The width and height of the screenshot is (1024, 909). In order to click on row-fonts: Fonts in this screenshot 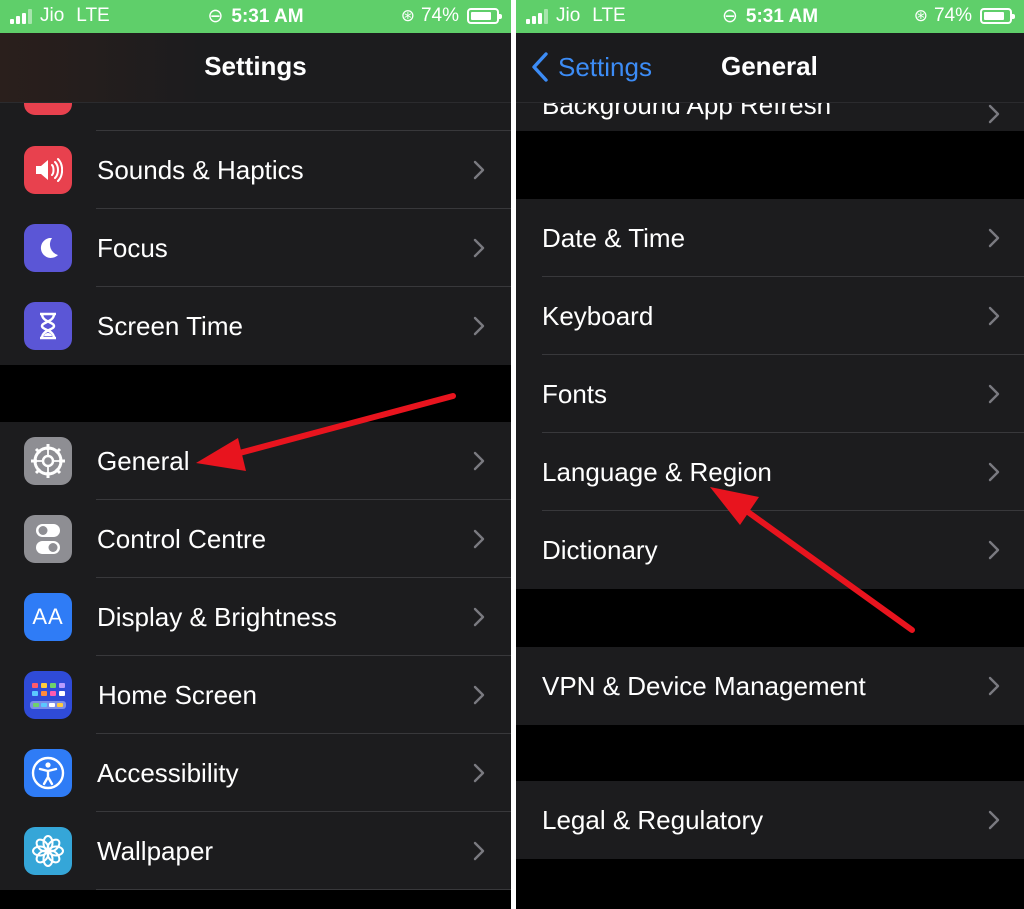, I will do `click(770, 394)`.